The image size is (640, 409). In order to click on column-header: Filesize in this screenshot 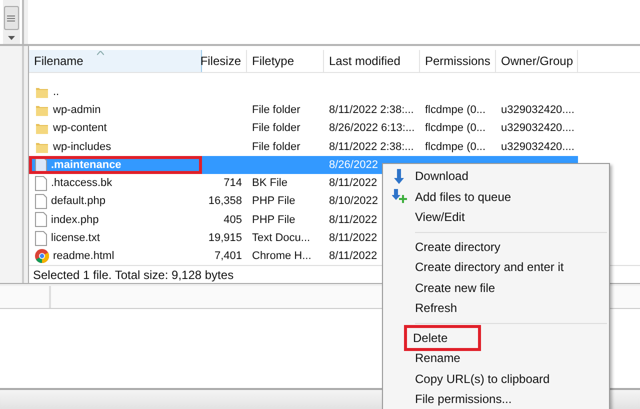, I will do `click(224, 61)`.